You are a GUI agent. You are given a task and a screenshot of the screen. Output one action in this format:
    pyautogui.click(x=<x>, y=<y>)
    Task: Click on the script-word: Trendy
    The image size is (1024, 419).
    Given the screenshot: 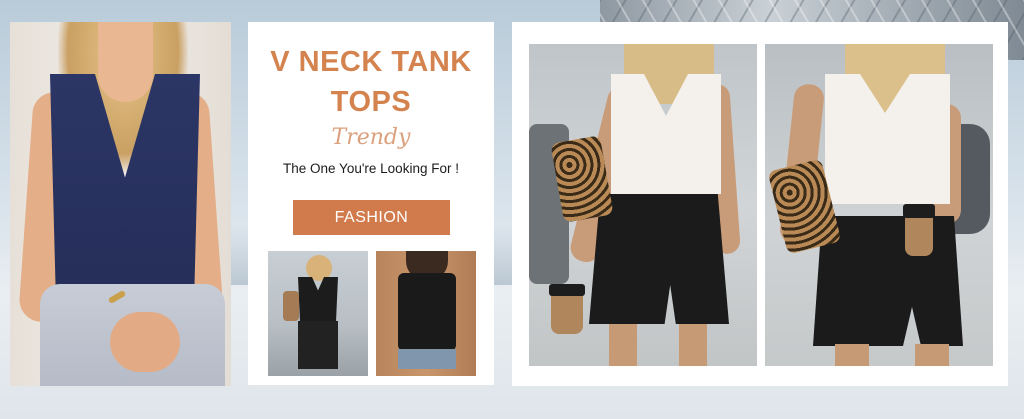 What is the action you would take?
    pyautogui.click(x=371, y=137)
    